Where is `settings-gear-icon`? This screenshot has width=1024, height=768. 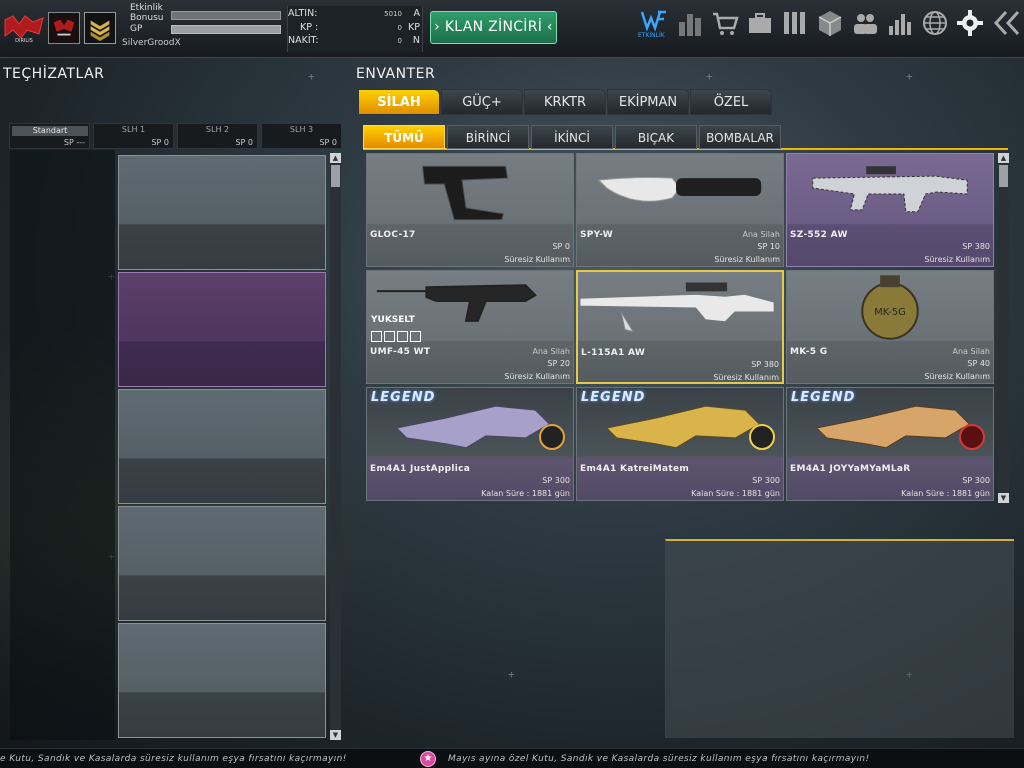 settings-gear-icon is located at coordinates (970, 23).